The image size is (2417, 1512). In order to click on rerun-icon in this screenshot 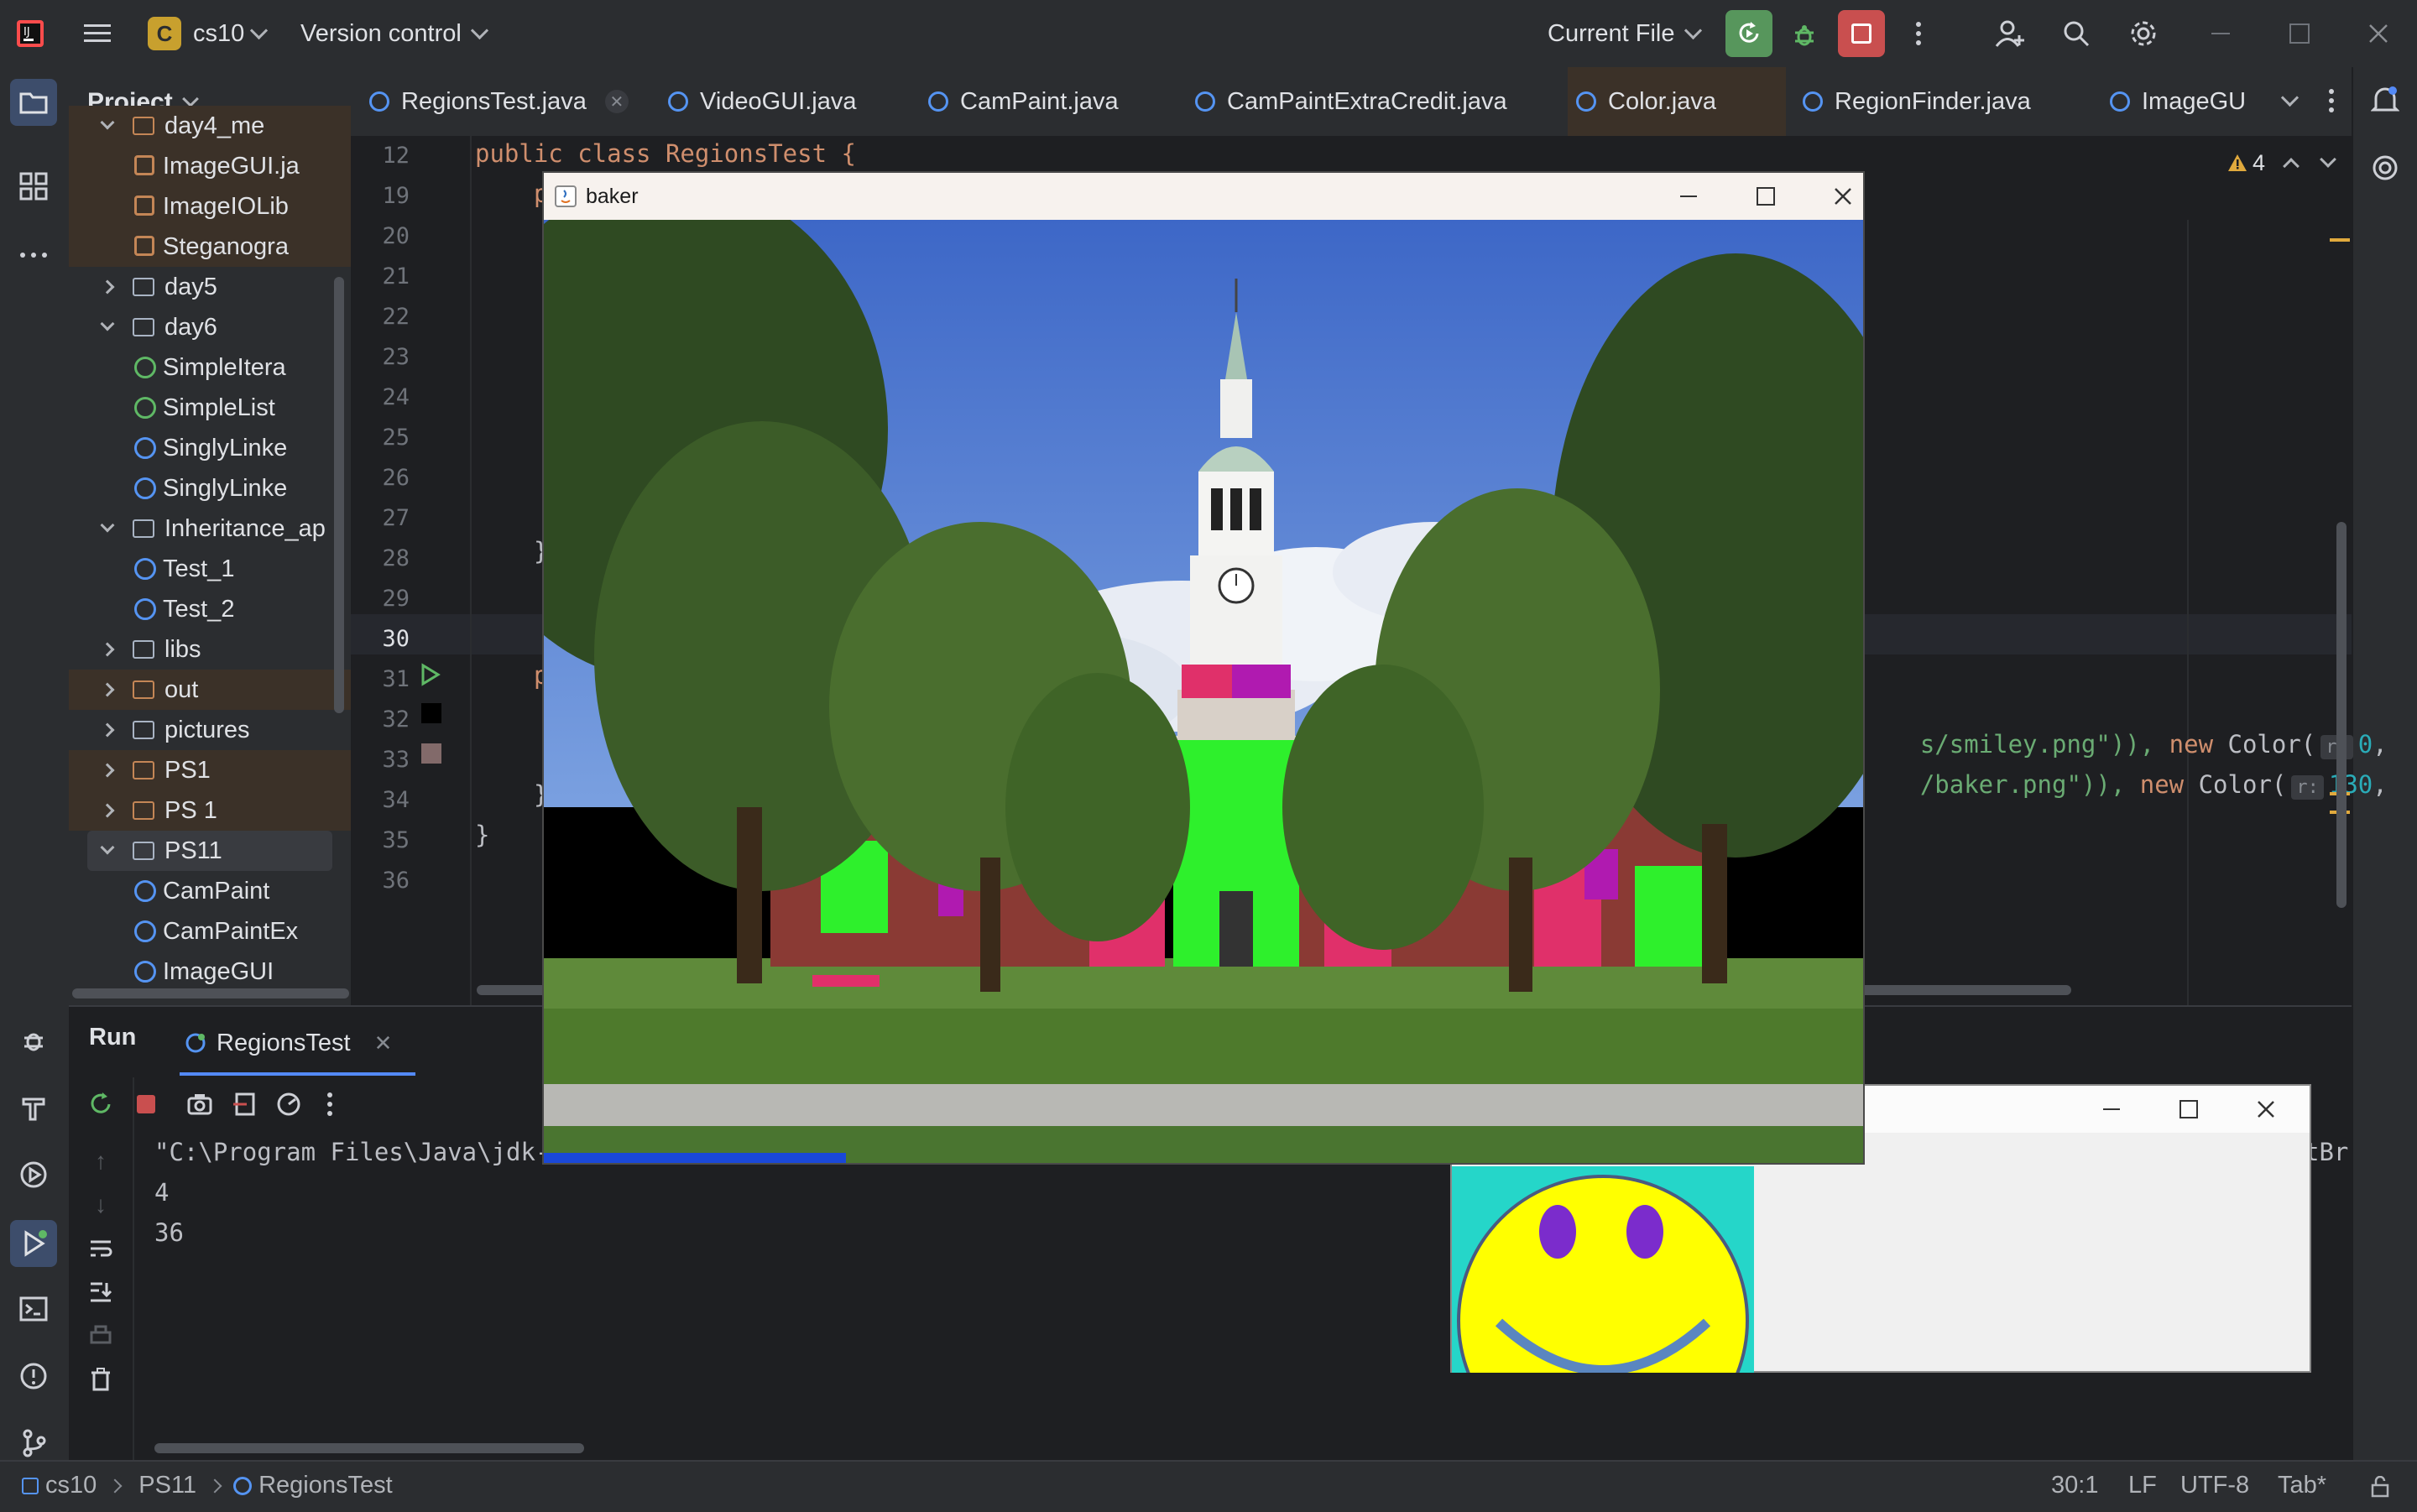, I will do `click(100, 1104)`.